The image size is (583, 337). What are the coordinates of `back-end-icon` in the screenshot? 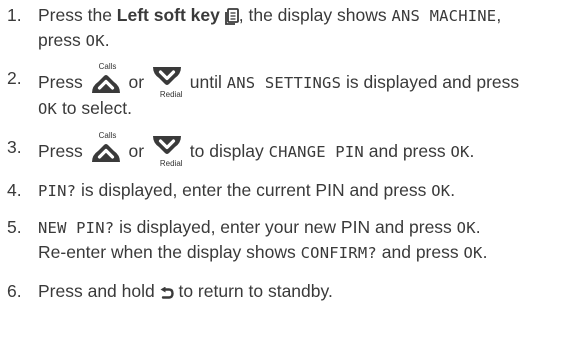 It's located at (167, 293).